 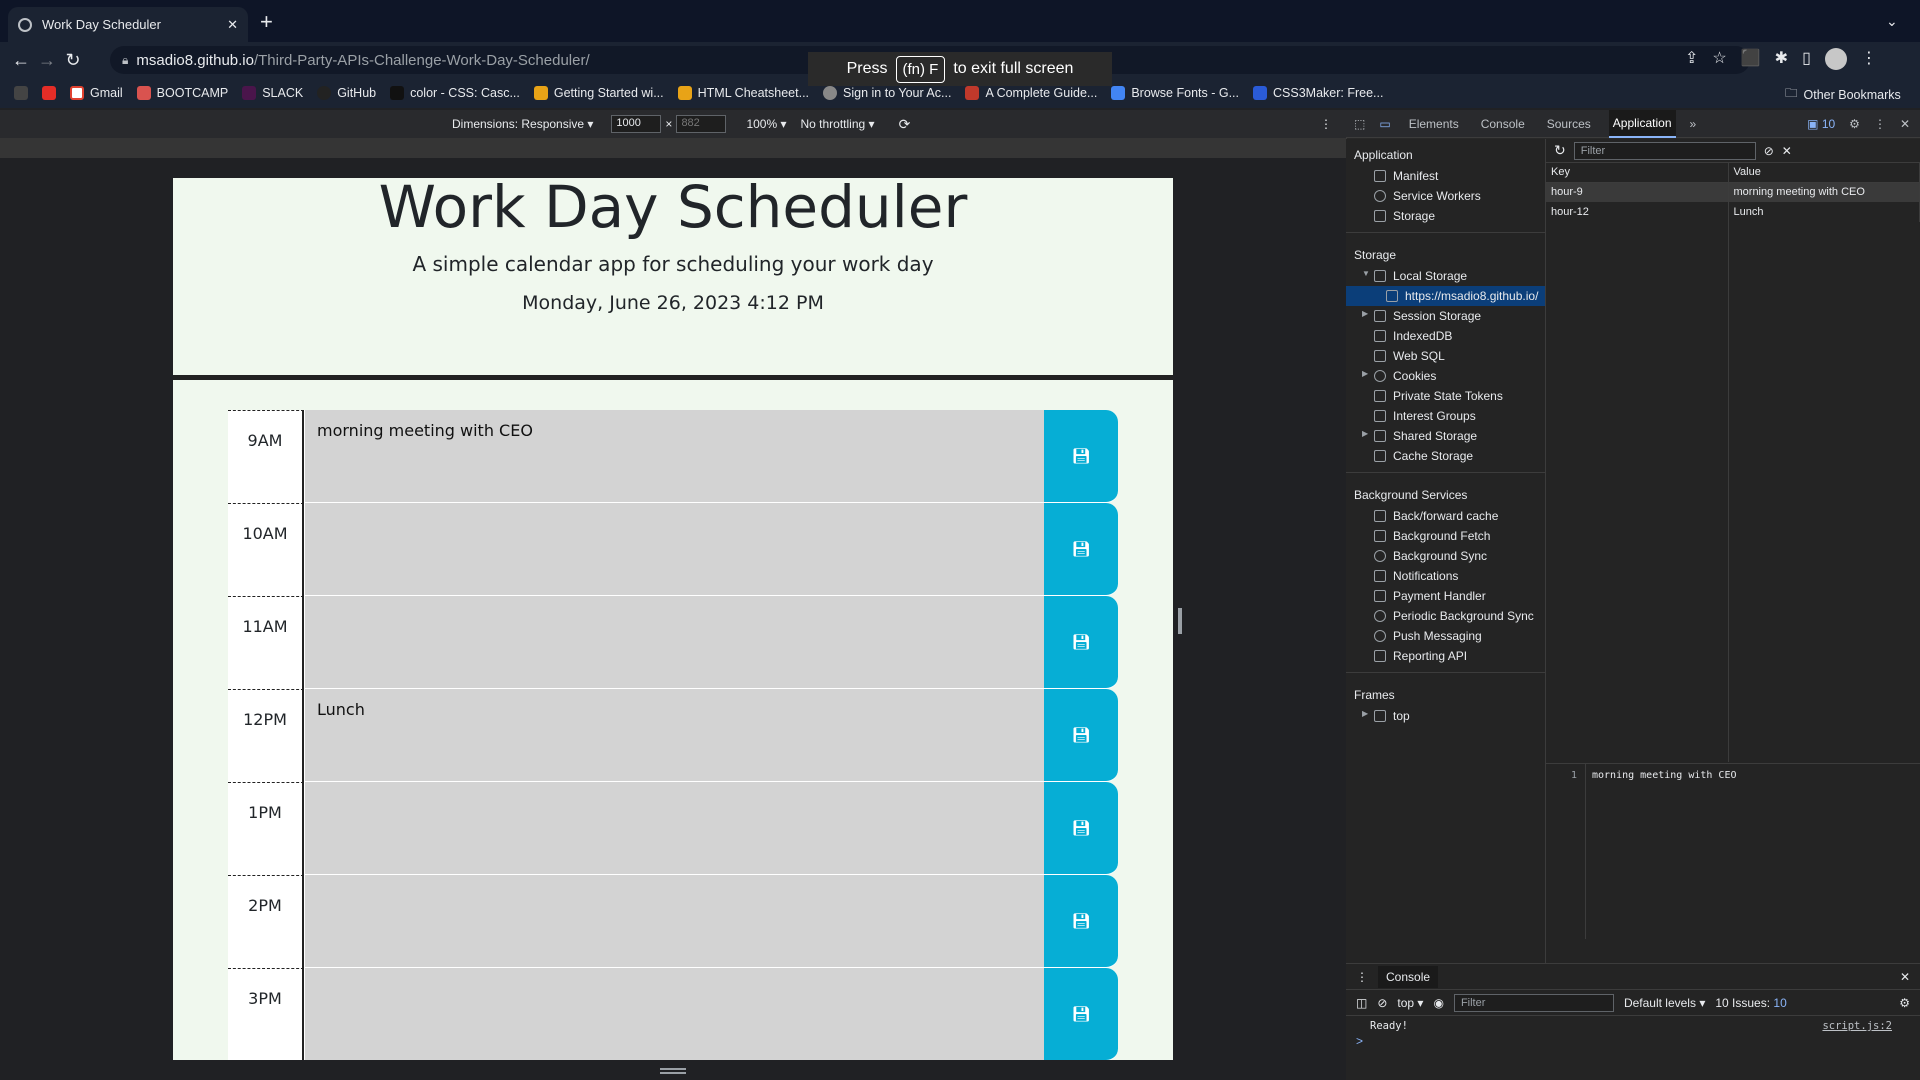 I want to click on devtools-menu-icon: ⋮, so click(x=1880, y=124).